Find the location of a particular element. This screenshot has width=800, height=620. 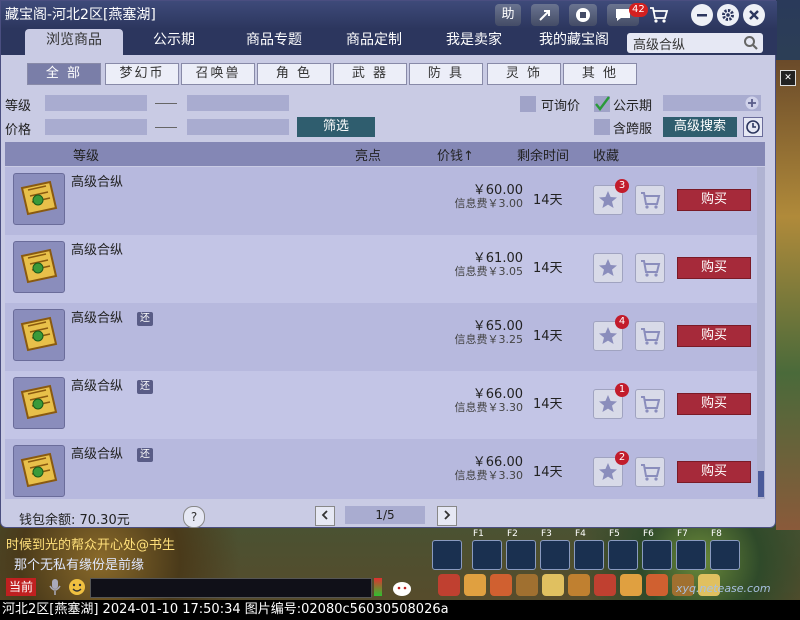

arrow-icon is located at coordinates (544, 15).